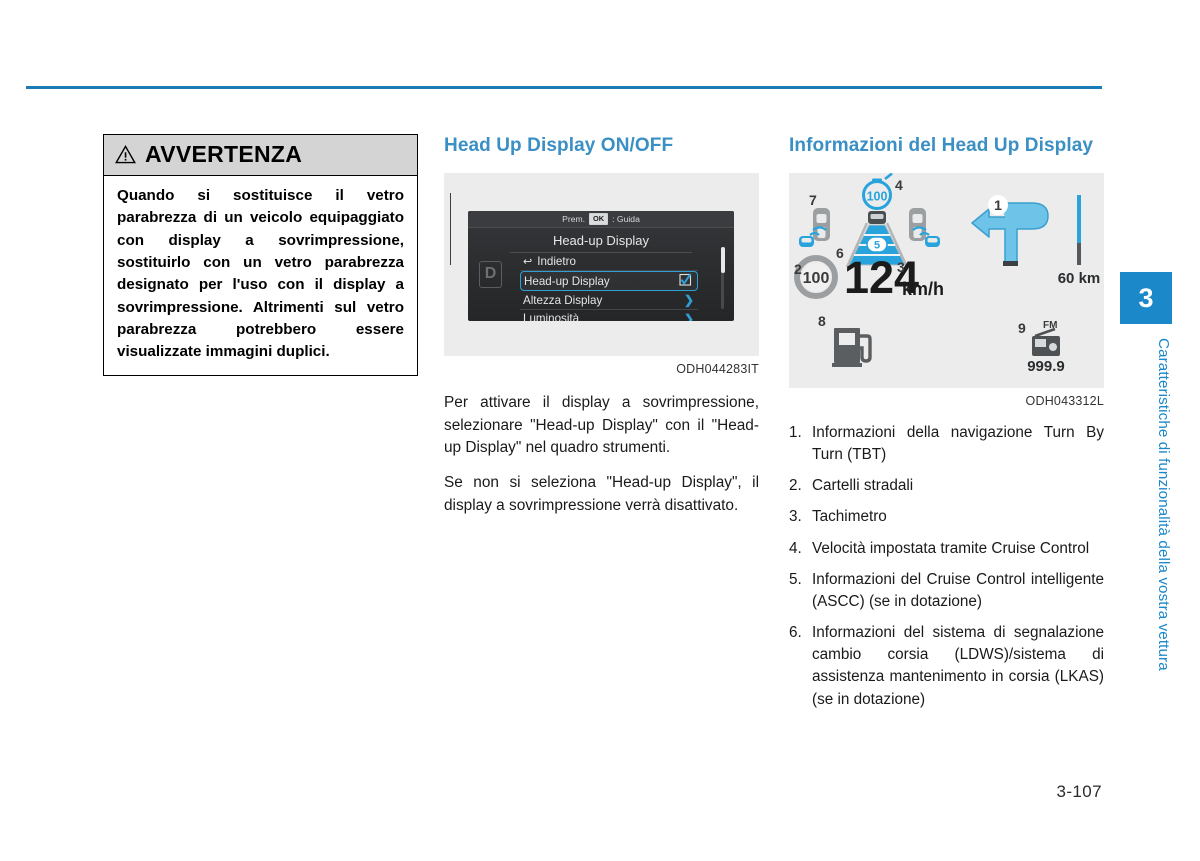 The height and width of the screenshot is (861, 1200). What do you see at coordinates (224, 154) in the screenshot?
I see `warning-title: AVVERTENZA` at bounding box center [224, 154].